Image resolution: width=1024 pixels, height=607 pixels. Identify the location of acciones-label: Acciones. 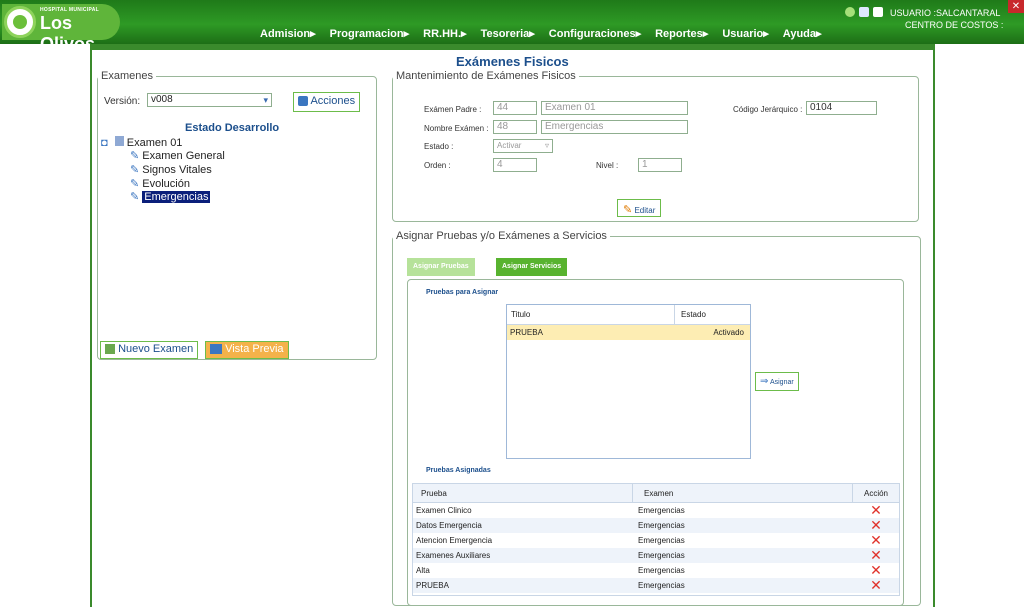
(333, 101).